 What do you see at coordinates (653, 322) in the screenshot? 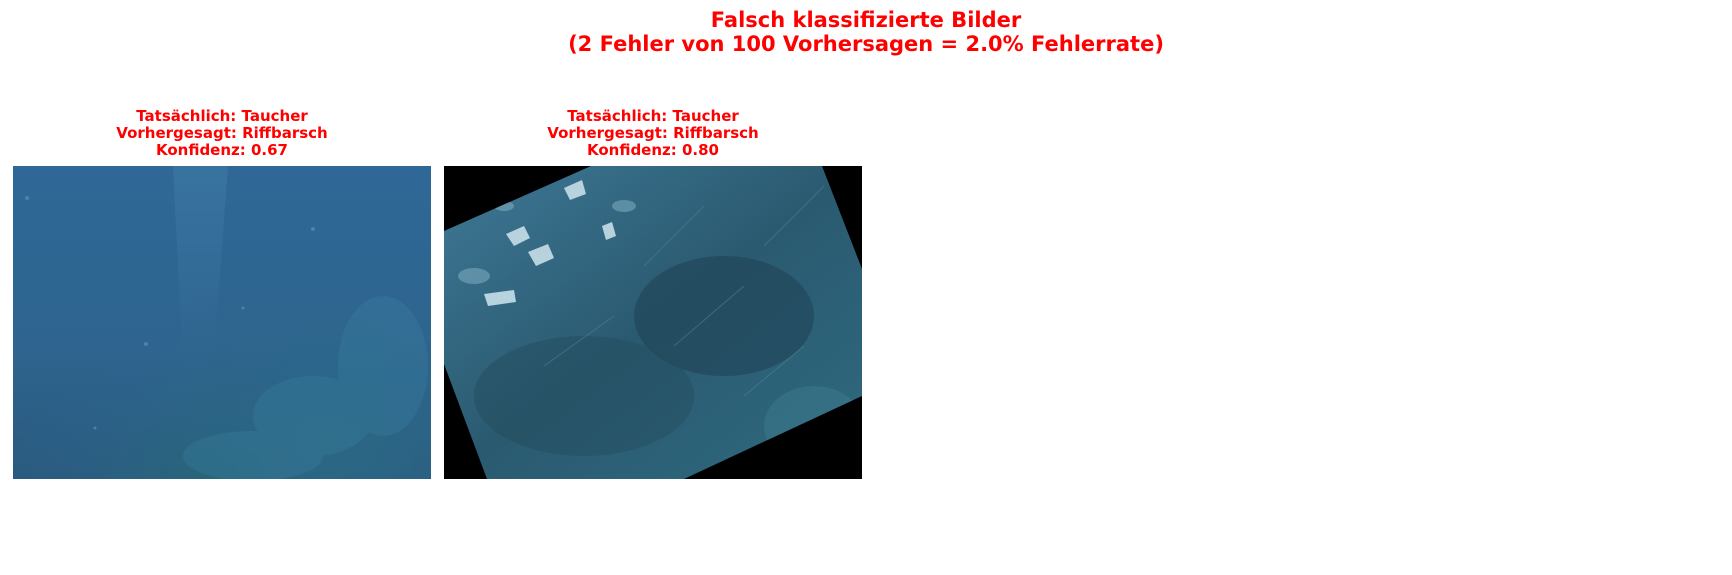
I see `panel-2-image` at bounding box center [653, 322].